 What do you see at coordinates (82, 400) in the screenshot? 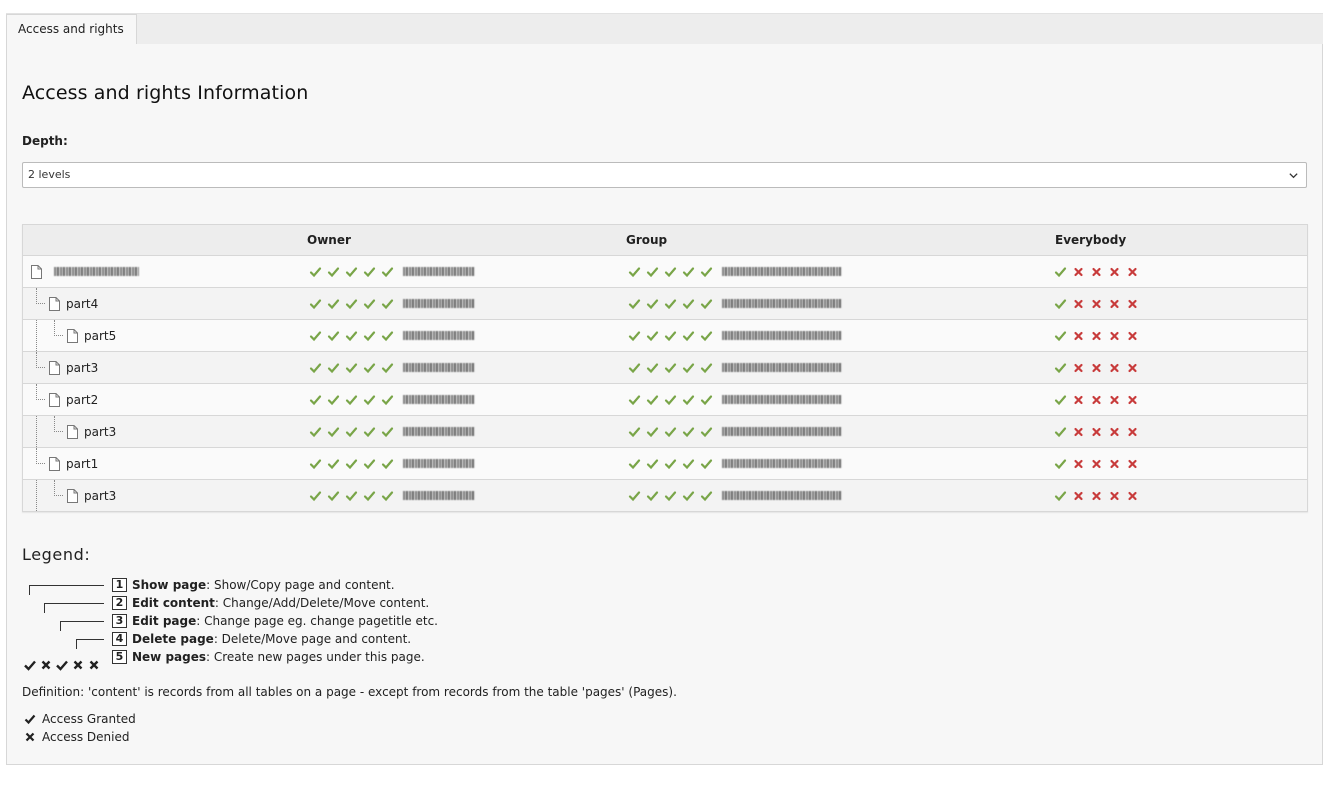
I see `page-name: part2` at bounding box center [82, 400].